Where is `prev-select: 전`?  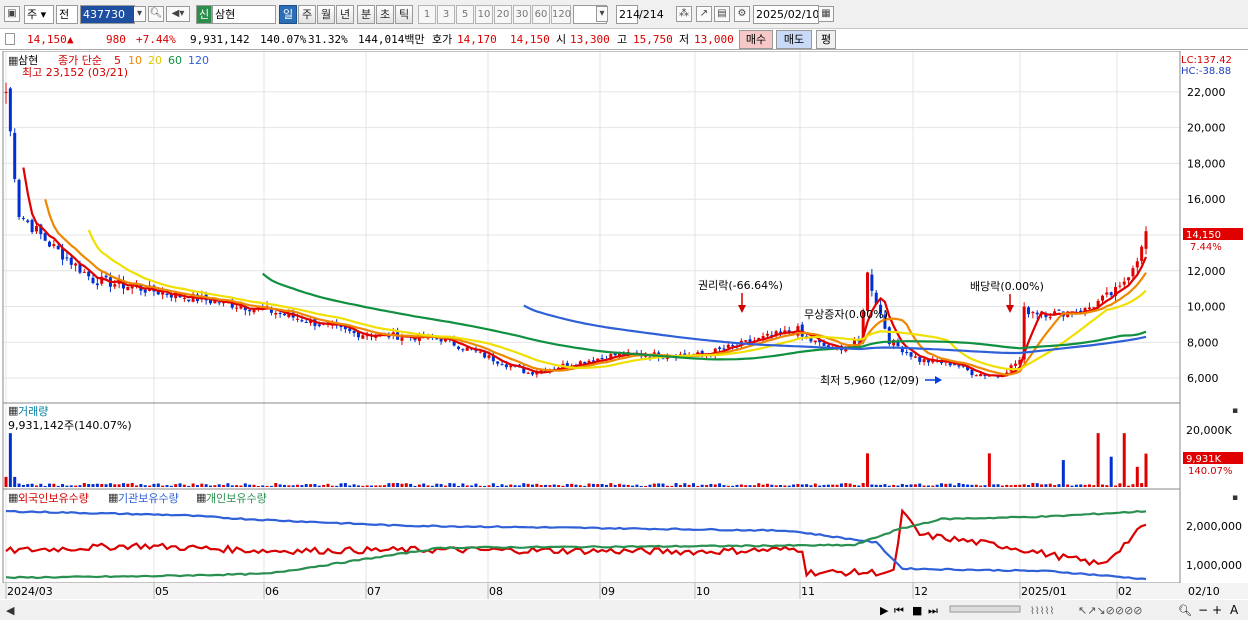
prev-select: 전 is located at coordinates (67, 14).